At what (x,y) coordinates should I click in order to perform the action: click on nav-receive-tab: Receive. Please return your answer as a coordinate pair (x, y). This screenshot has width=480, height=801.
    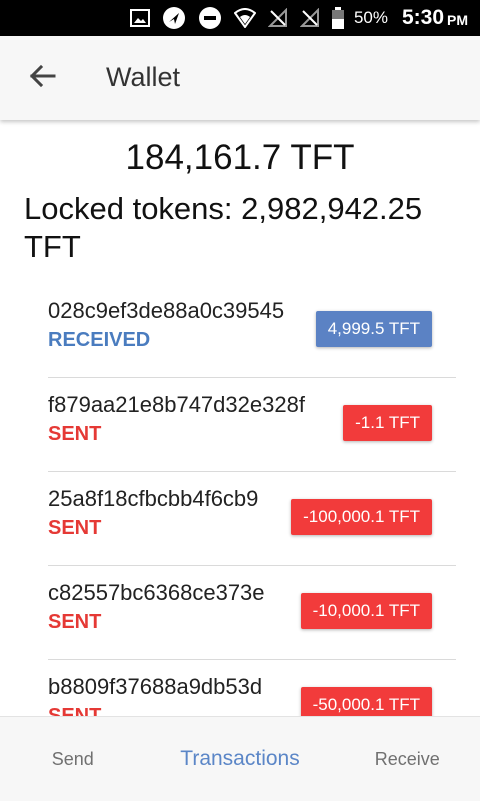
    Looking at the image, I should click on (407, 759).